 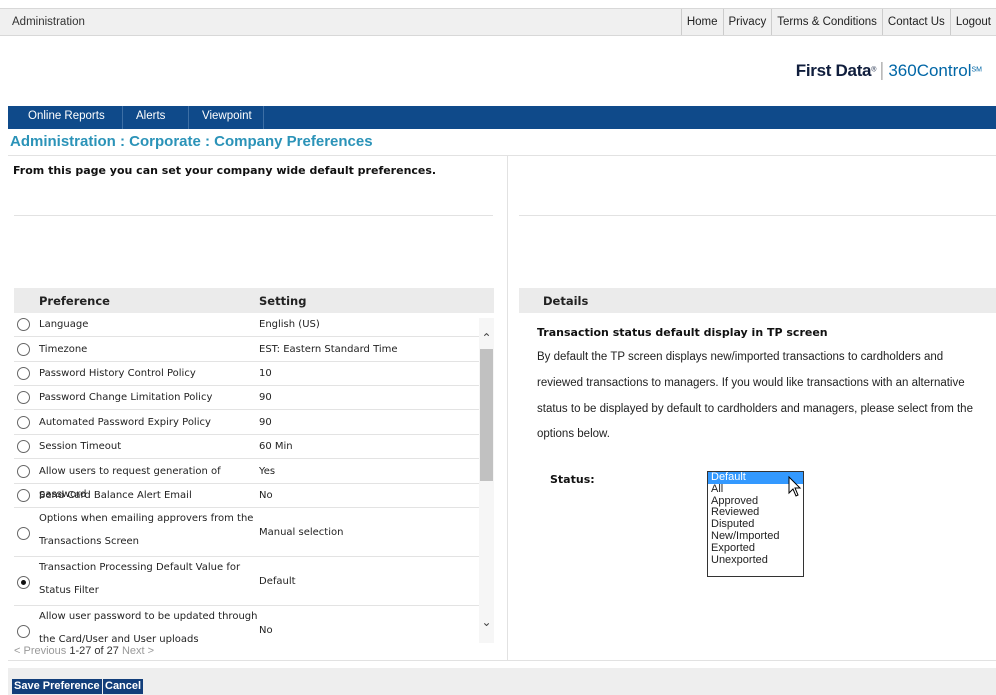 I want to click on preference-setting: Yes, so click(x=267, y=471).